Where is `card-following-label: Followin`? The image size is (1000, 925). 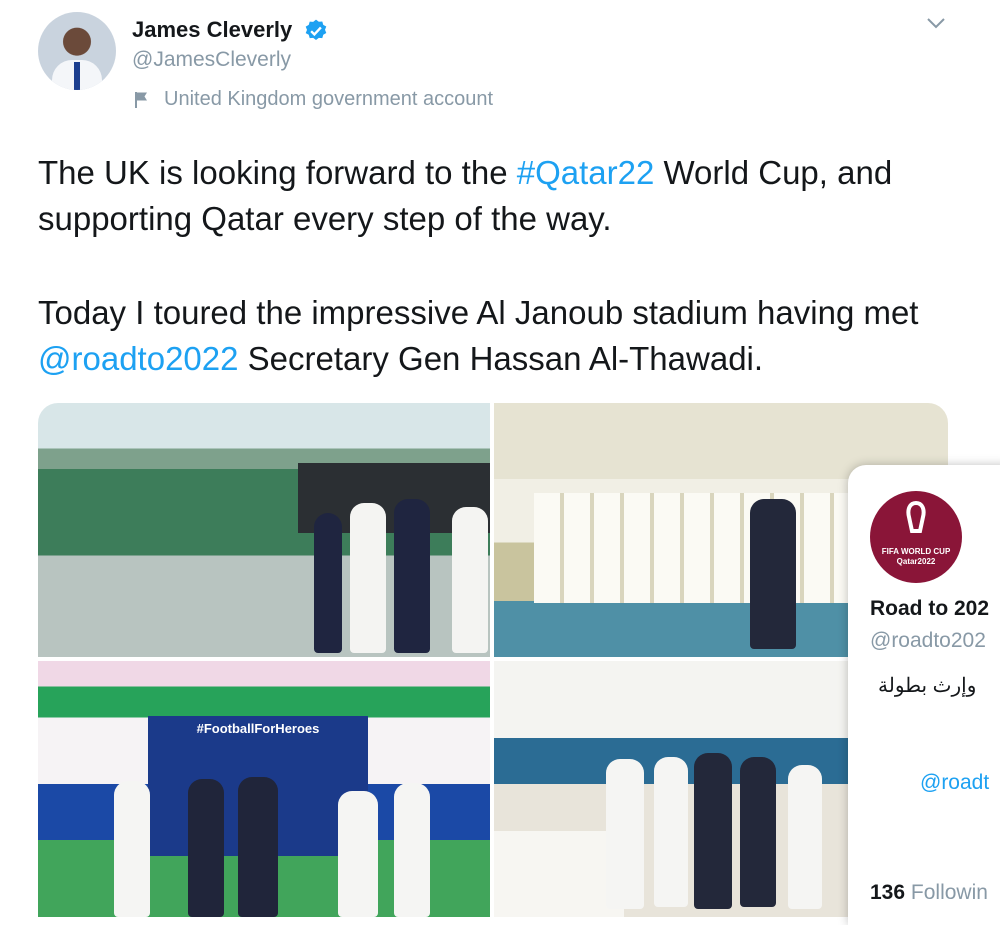 card-following-label: Followin is located at coordinates (949, 892).